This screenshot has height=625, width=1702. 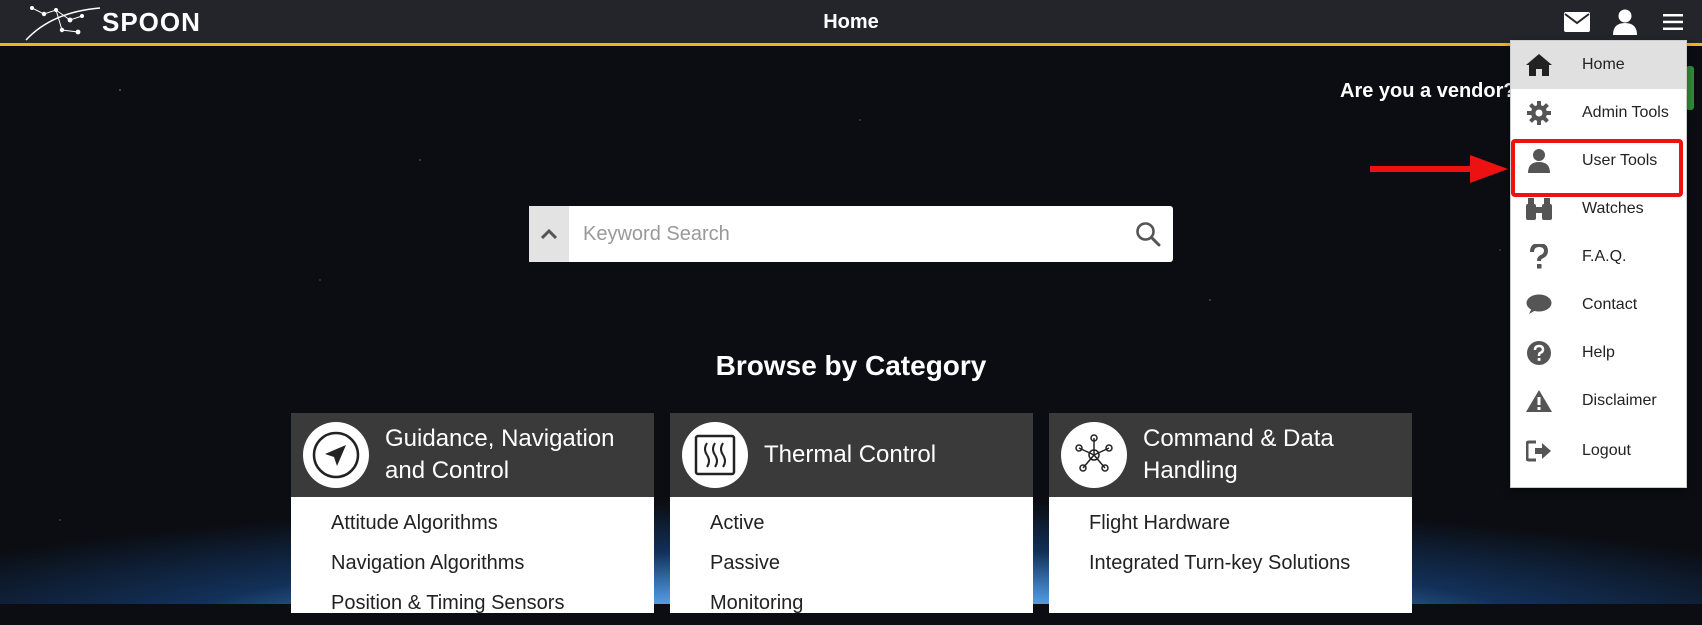 I want to click on menu-item-label: Admin Tools, so click(x=1625, y=112).